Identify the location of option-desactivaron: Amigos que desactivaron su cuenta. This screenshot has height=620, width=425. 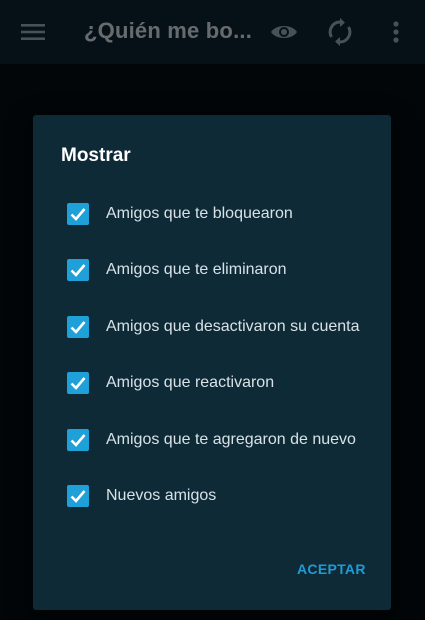
(213, 327).